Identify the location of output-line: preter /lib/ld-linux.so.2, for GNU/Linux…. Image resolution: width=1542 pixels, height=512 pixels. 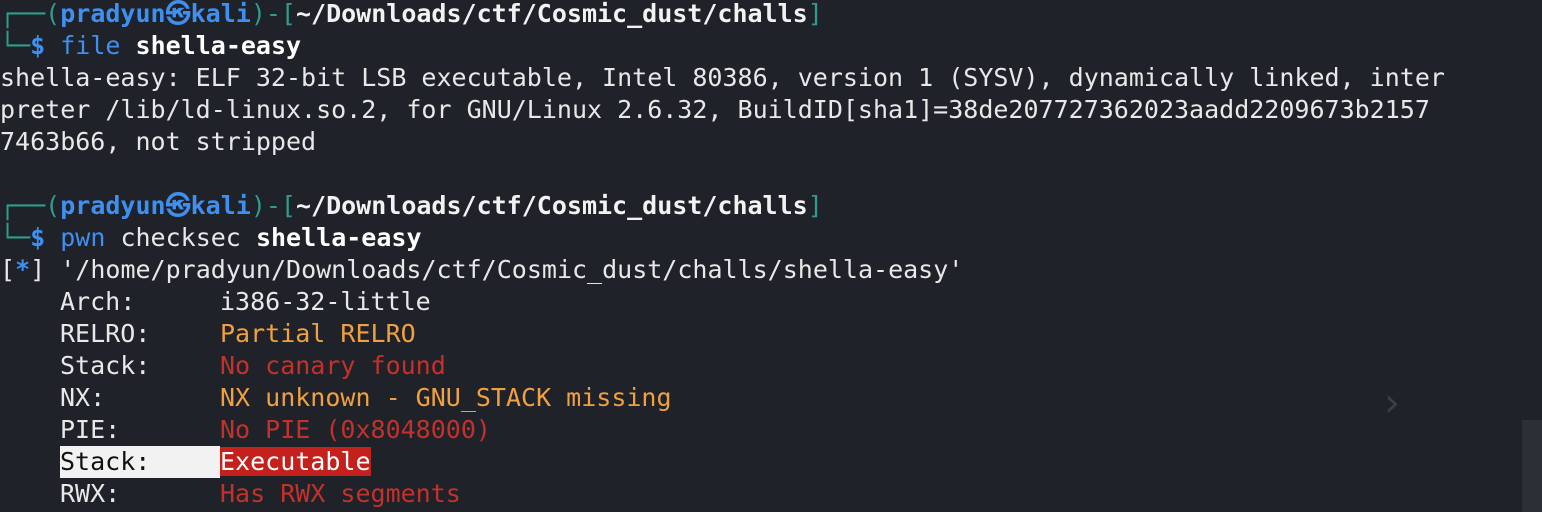
(771, 110).